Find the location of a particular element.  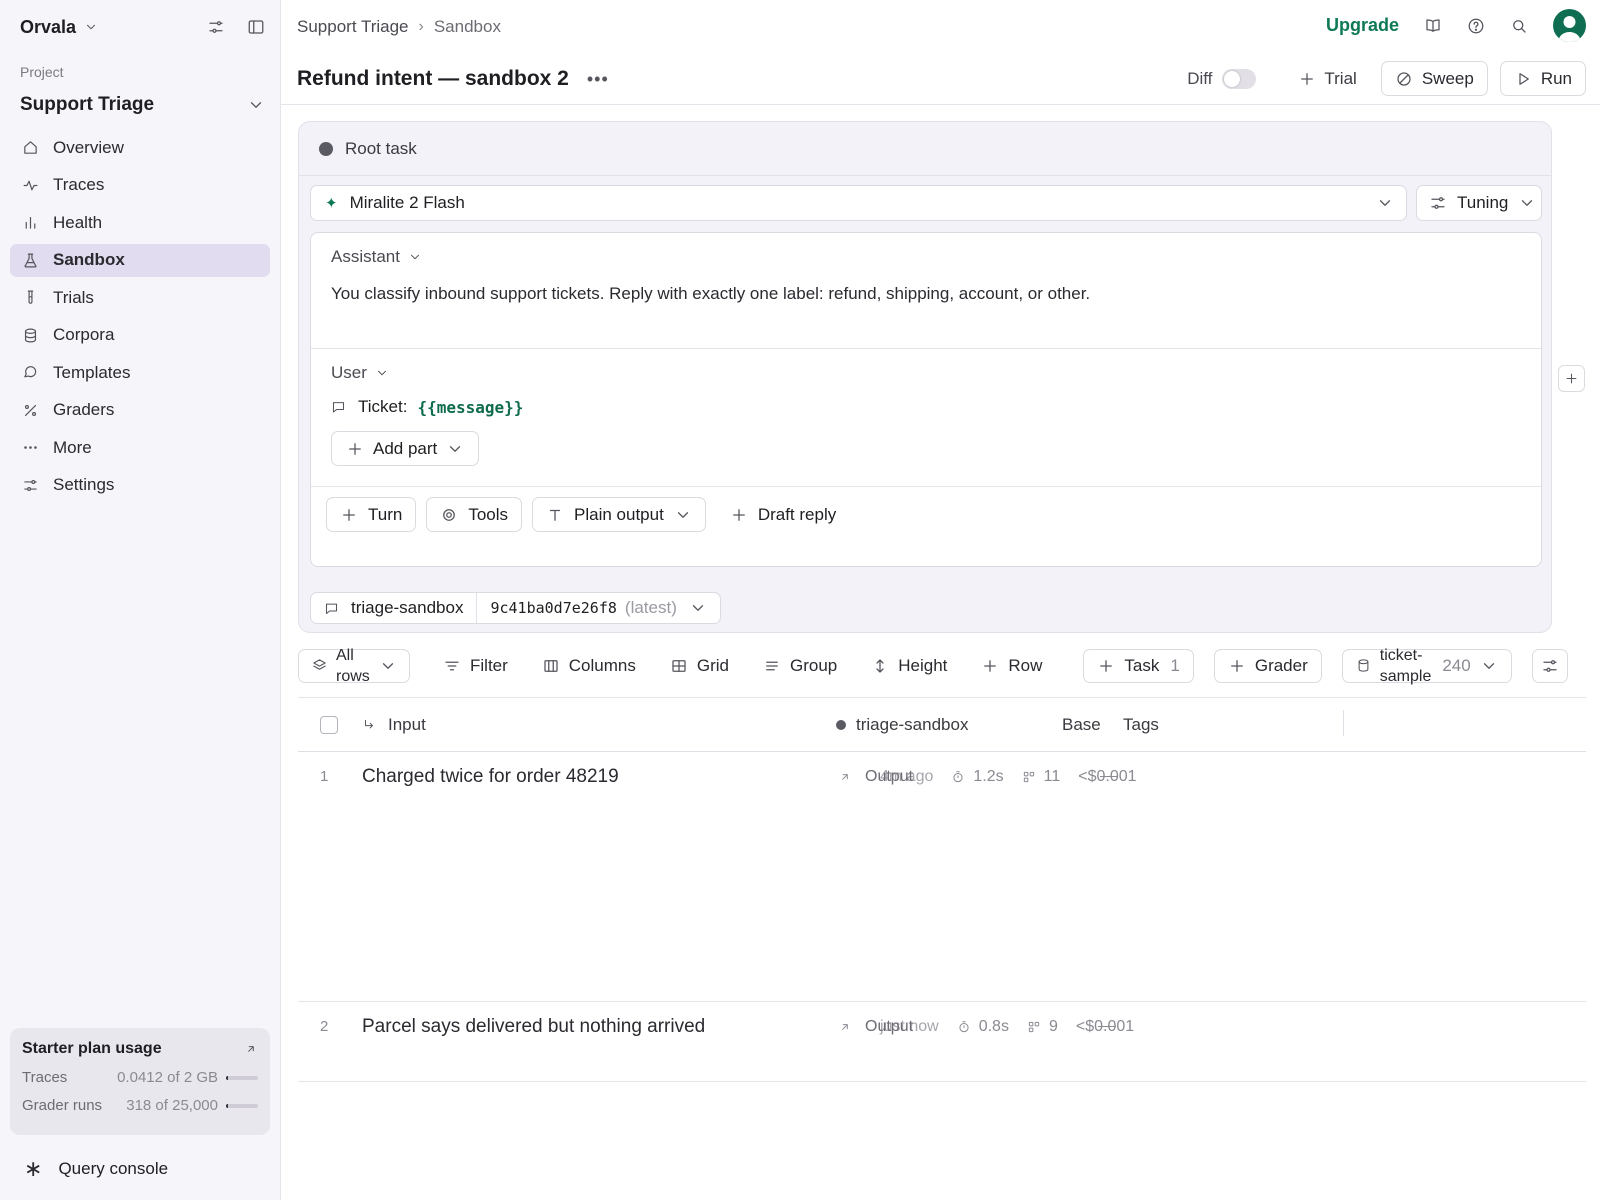

query-console-link: ∗ Query console is located at coordinates (96, 1169).